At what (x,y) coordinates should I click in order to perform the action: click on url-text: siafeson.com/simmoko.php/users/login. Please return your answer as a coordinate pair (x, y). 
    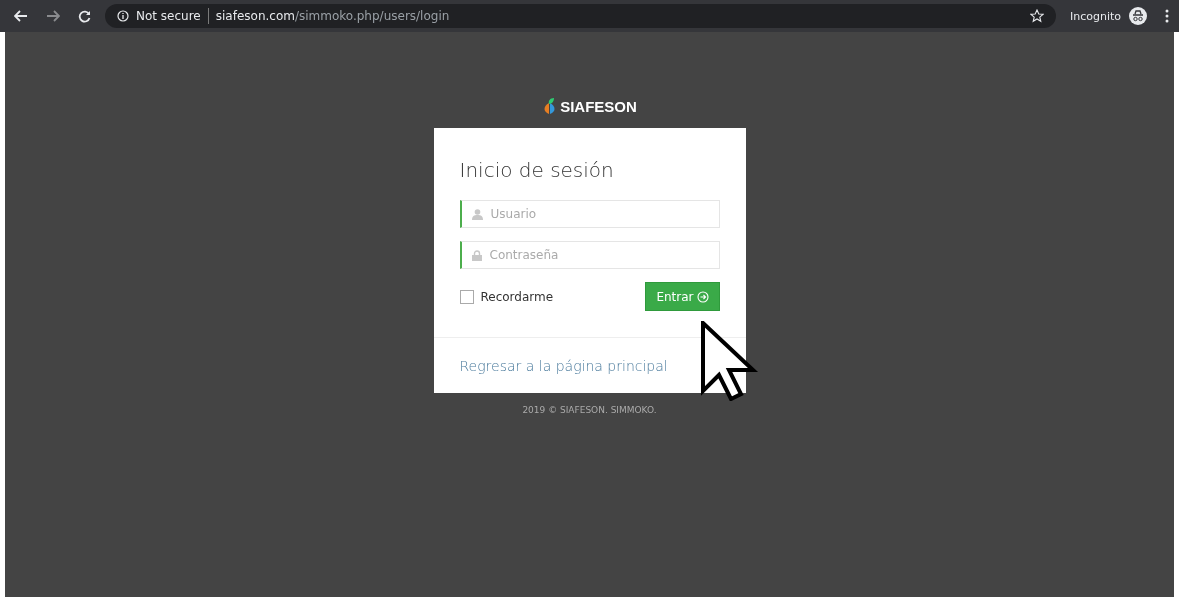
    Looking at the image, I should click on (332, 16).